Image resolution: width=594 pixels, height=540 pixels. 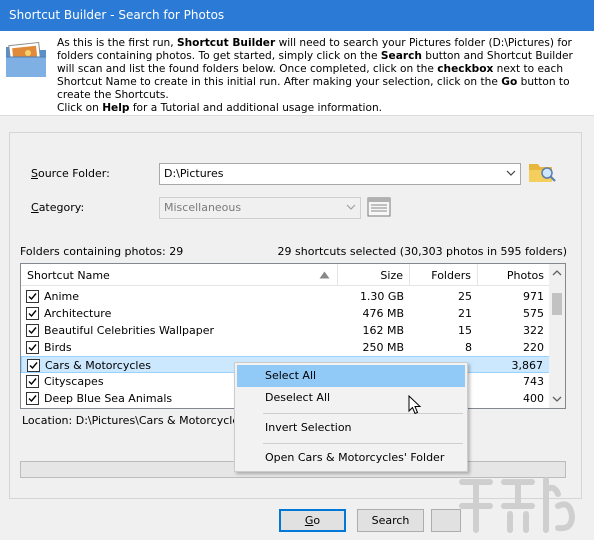 What do you see at coordinates (312, 520) in the screenshot?
I see `go-button: Go` at bounding box center [312, 520].